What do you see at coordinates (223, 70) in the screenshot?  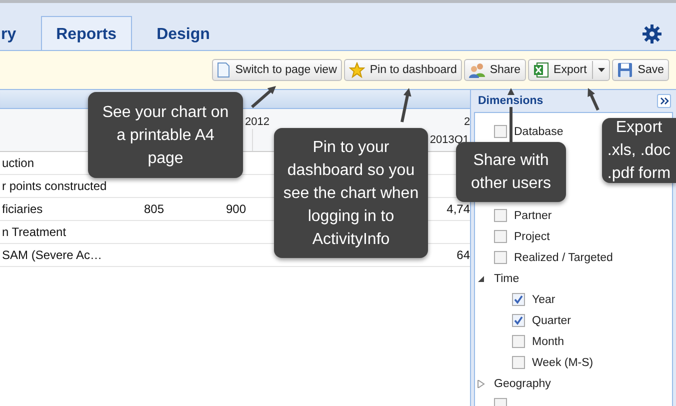 I see `document-icon` at bounding box center [223, 70].